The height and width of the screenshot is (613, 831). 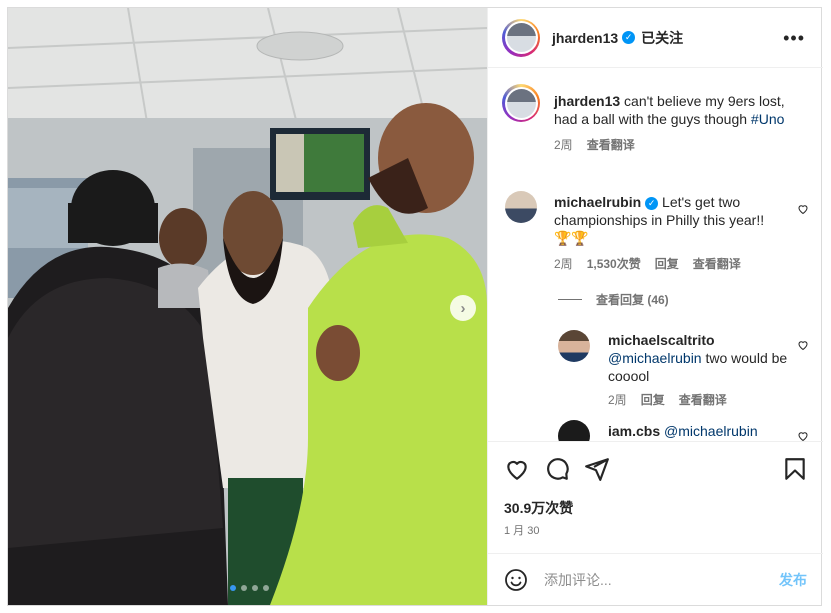 I want to click on carousel-indicators, so click(x=249, y=588).